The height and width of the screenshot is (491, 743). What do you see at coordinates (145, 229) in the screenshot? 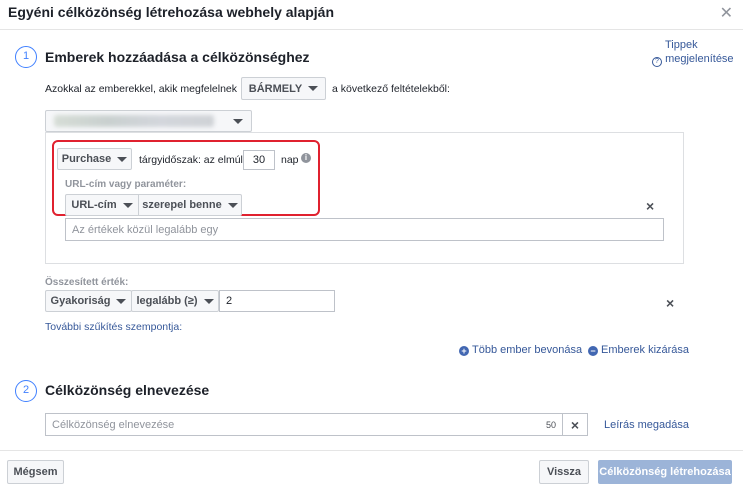
I see `values-placeholder: Az értékek közül legalább egy` at bounding box center [145, 229].